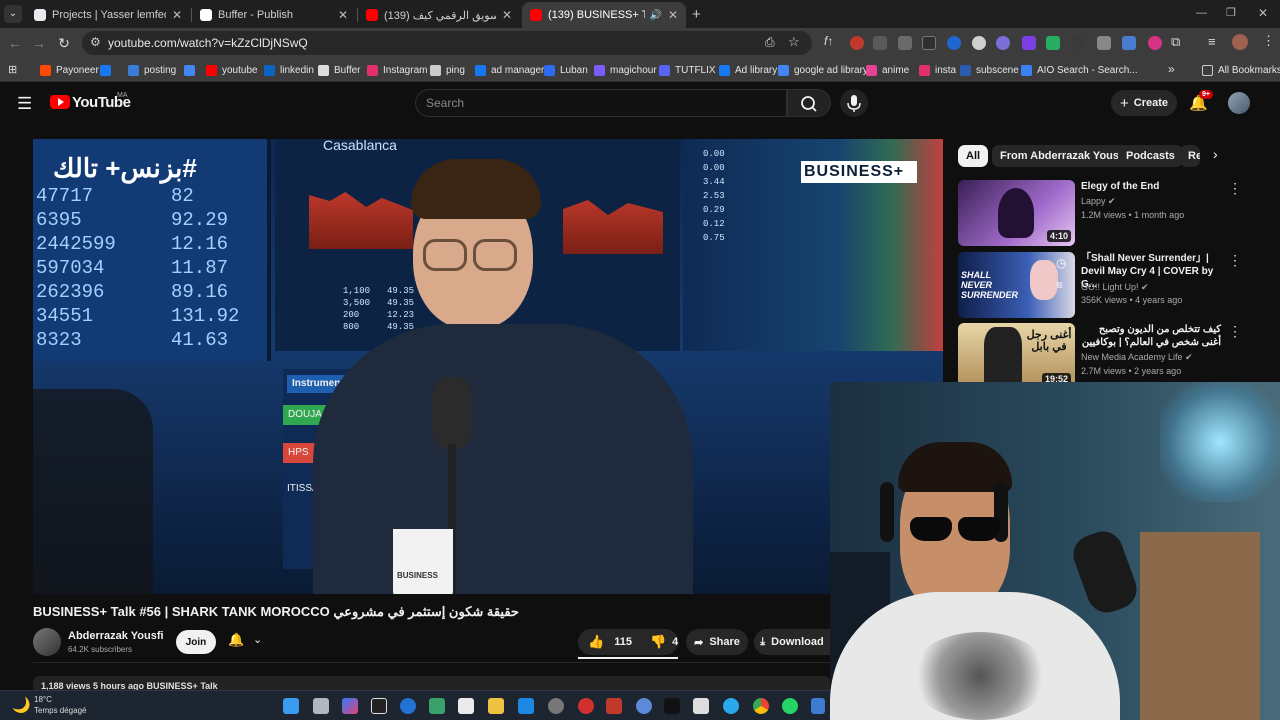 The image size is (1280, 720). What do you see at coordinates (854, 103) in the screenshot?
I see `voice-search-button` at bounding box center [854, 103].